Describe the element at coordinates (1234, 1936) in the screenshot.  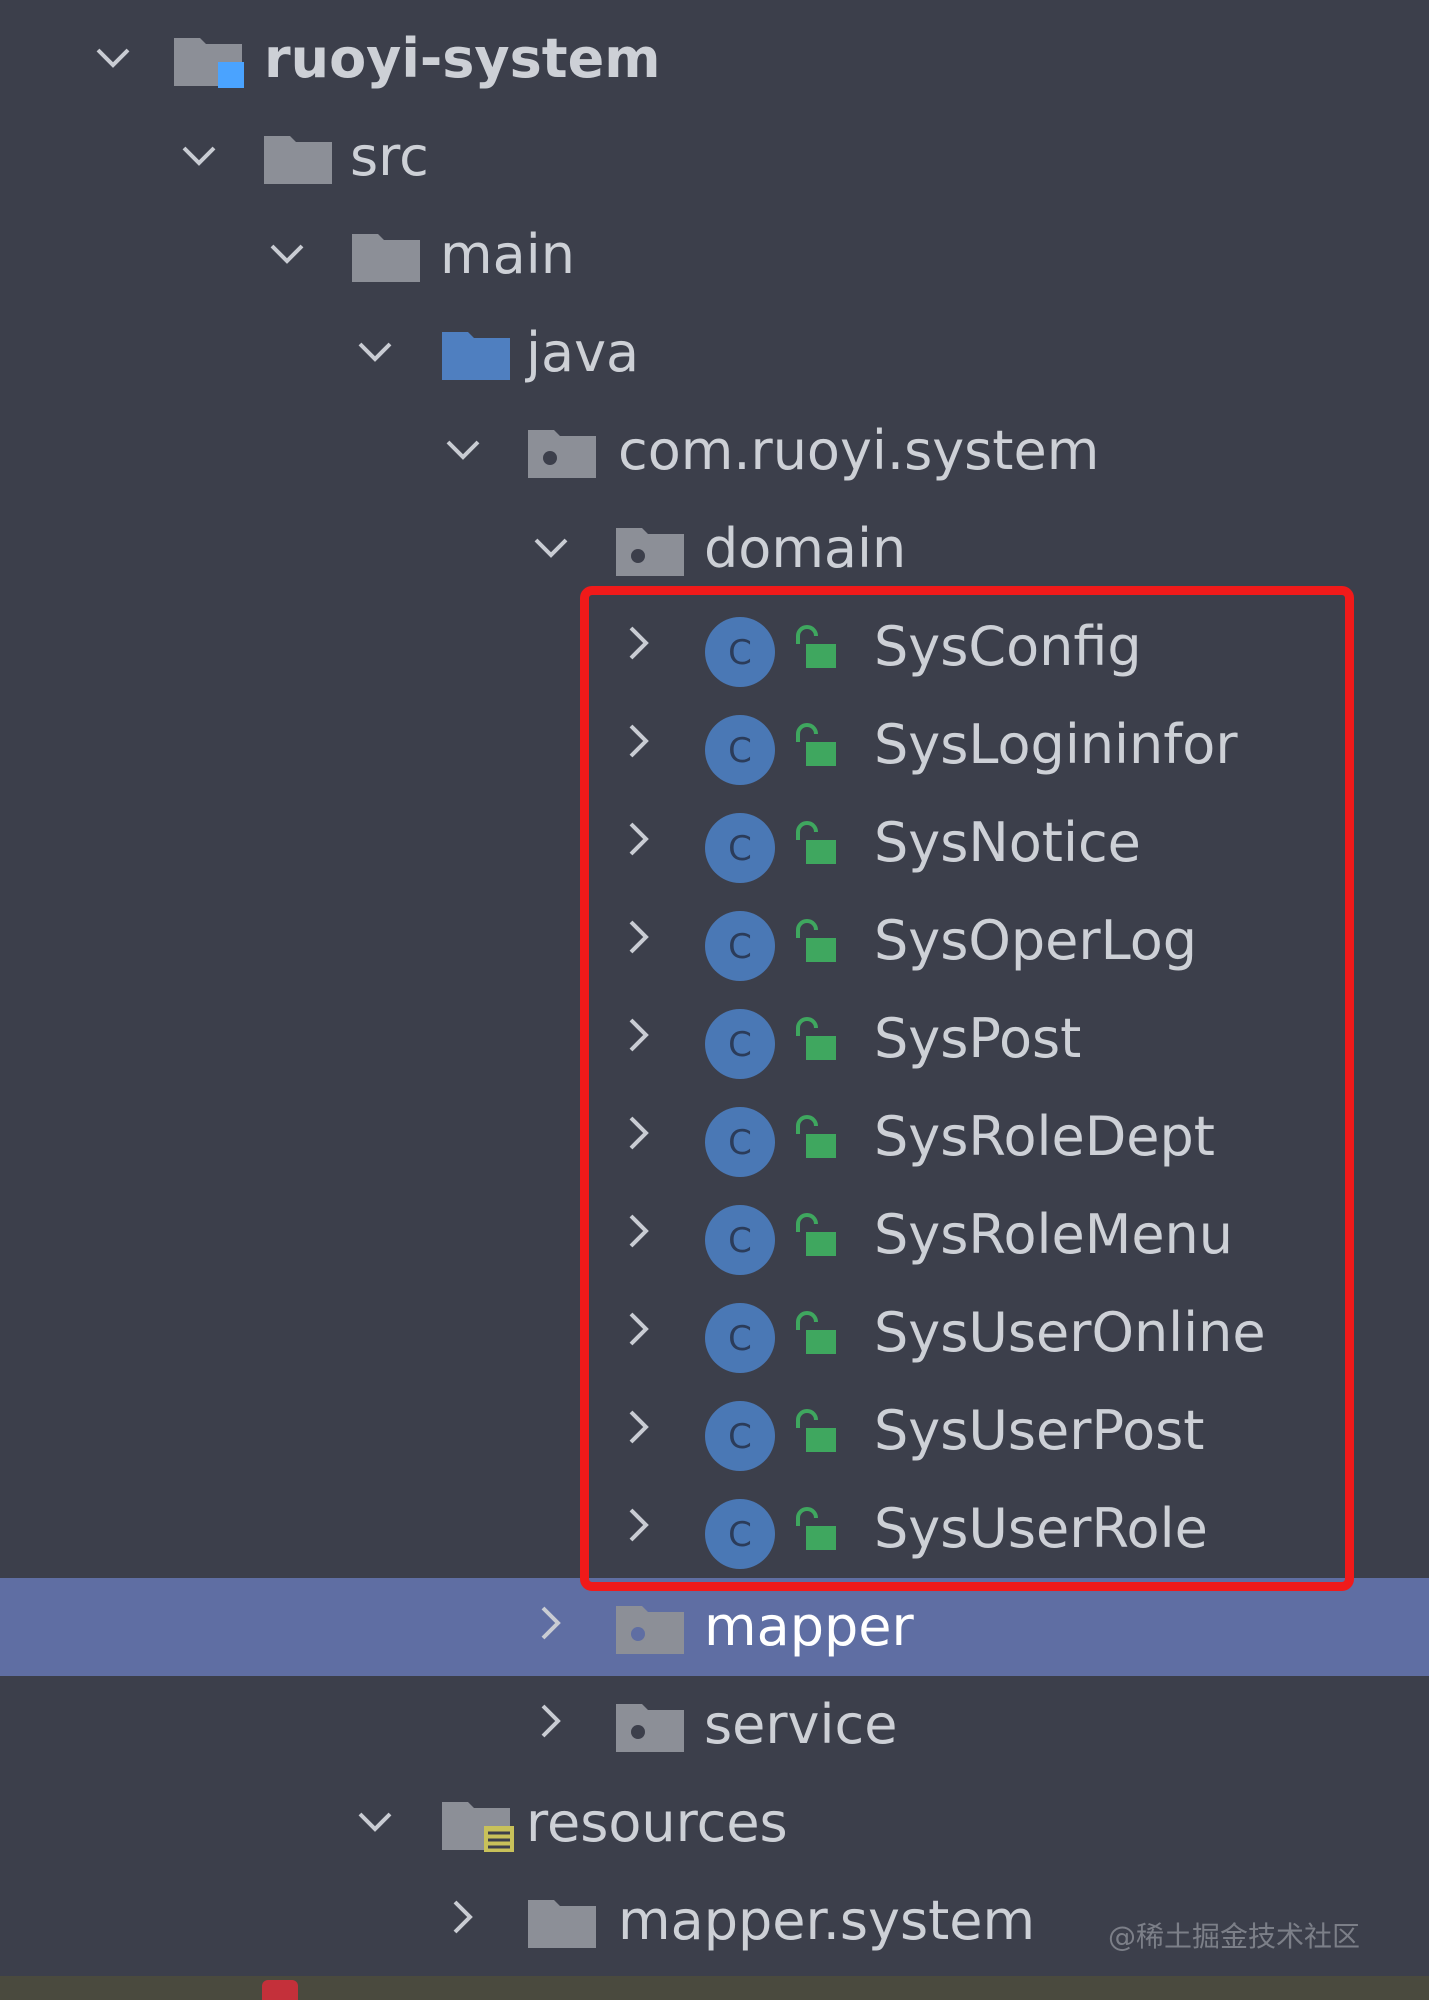
I see `watermark: @稀土掘金技术社区` at that location.